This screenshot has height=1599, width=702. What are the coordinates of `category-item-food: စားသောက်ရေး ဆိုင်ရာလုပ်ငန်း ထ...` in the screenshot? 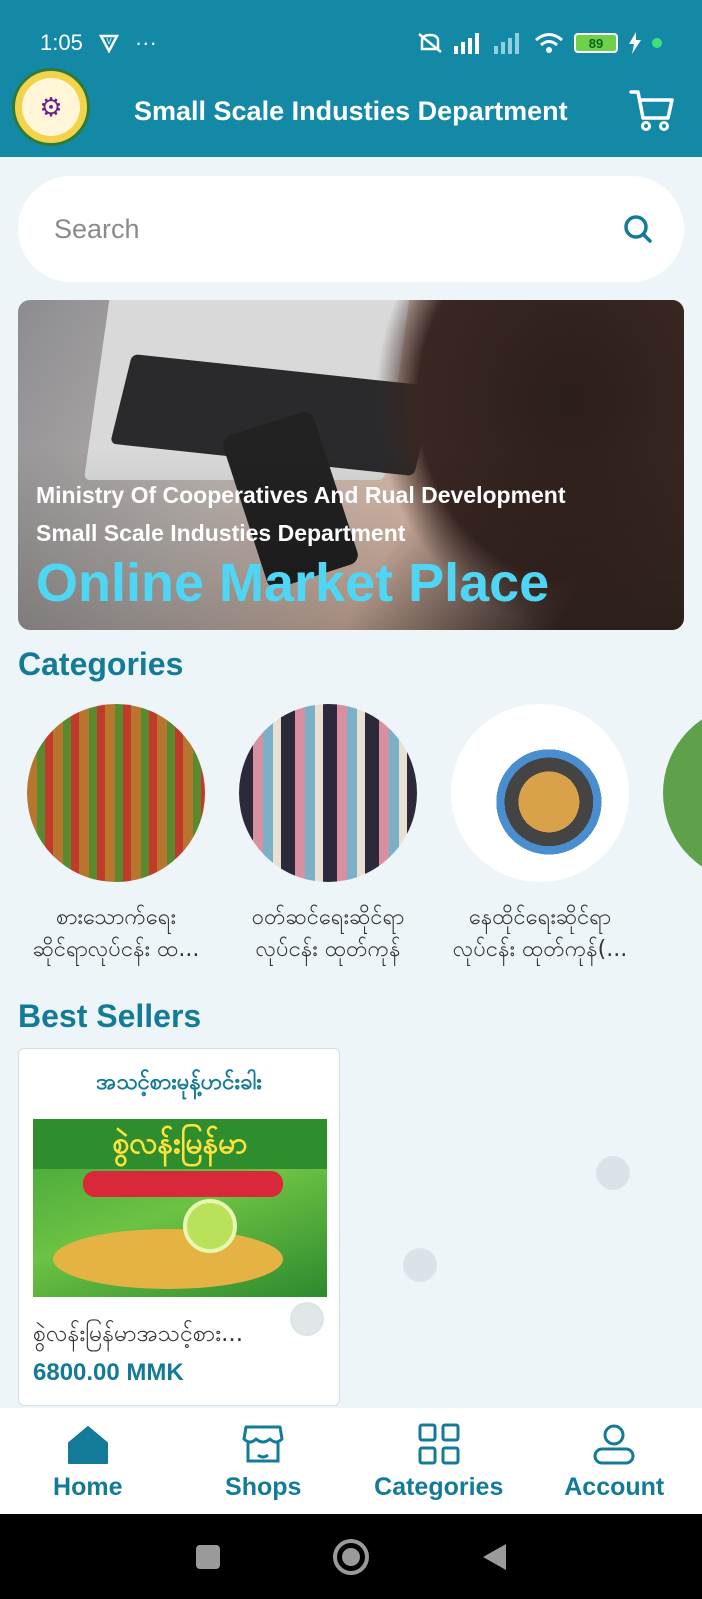 It's located at (116, 833).